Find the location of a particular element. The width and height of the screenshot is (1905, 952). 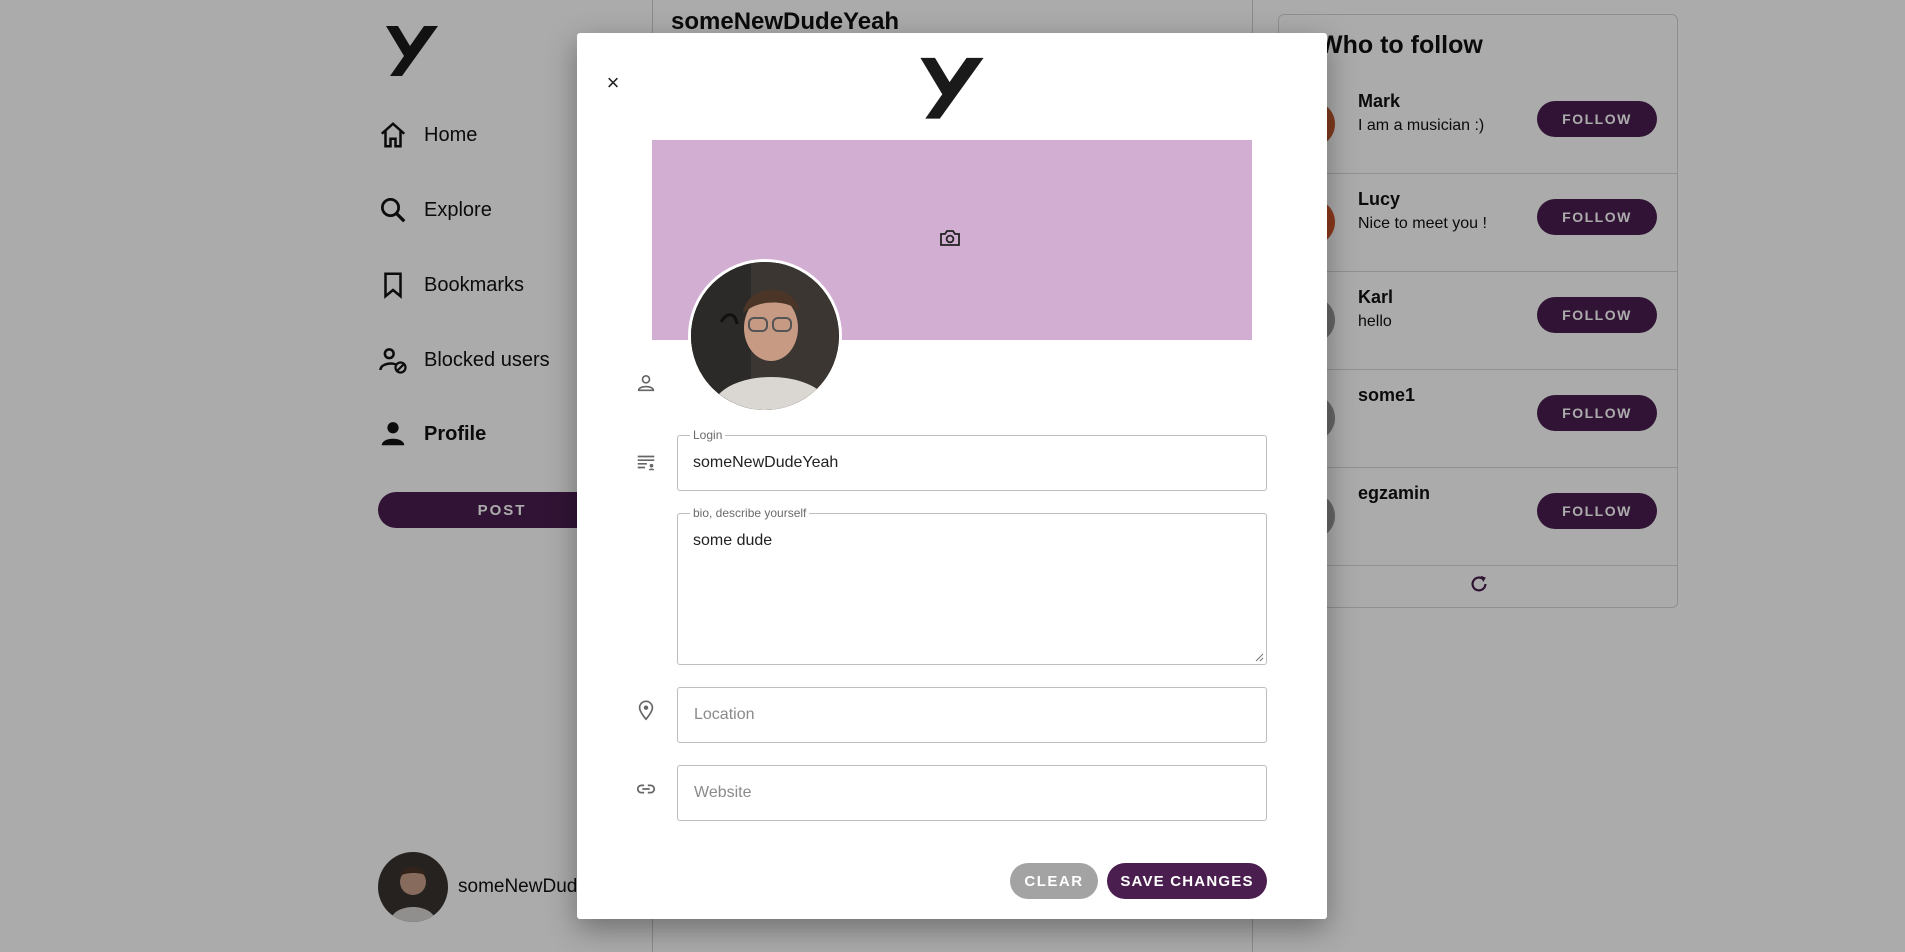

login-field: Login someNewDudeYeah is located at coordinates (972, 459).